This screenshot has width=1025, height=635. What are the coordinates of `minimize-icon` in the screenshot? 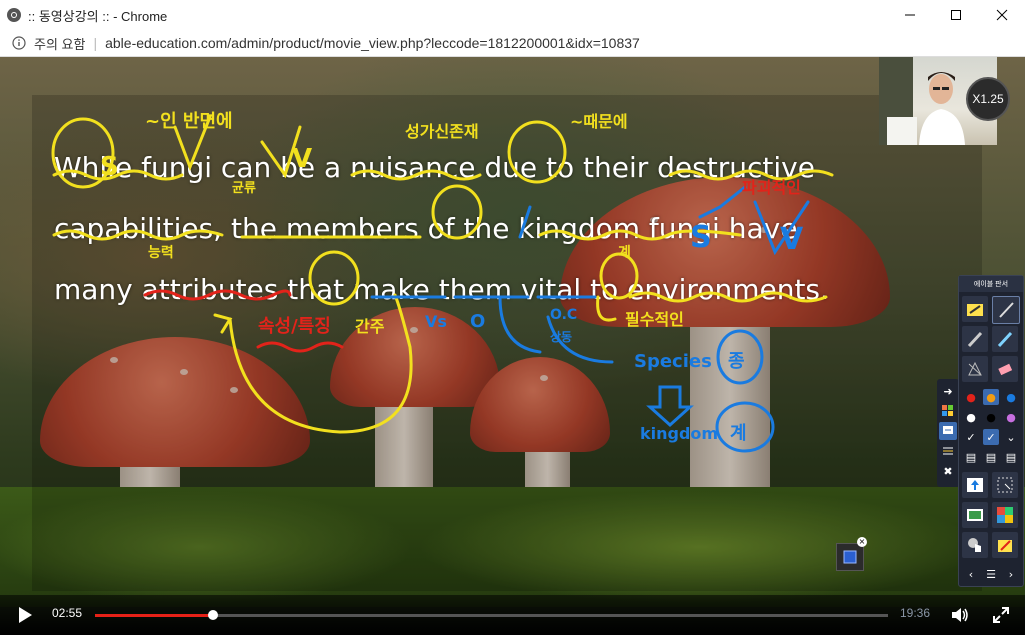 It's located at (910, 15).